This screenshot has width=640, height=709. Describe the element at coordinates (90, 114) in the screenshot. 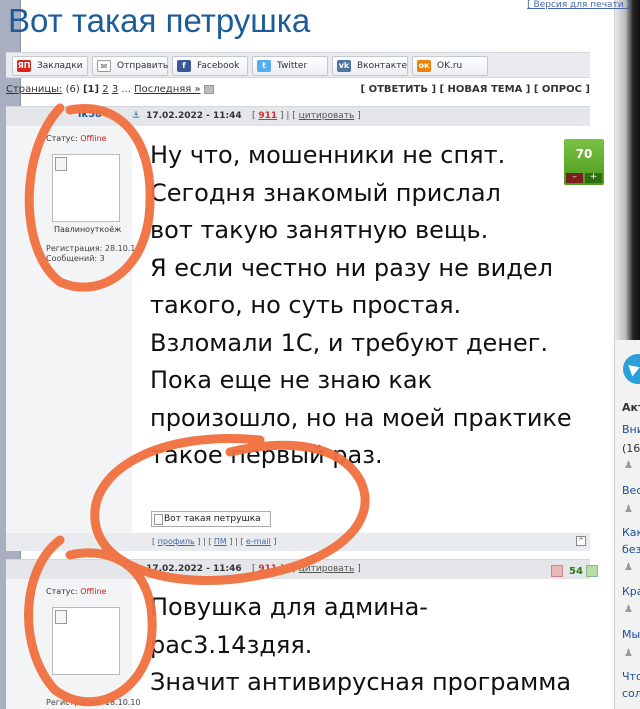

I see `post-author-nick: ik58` at that location.